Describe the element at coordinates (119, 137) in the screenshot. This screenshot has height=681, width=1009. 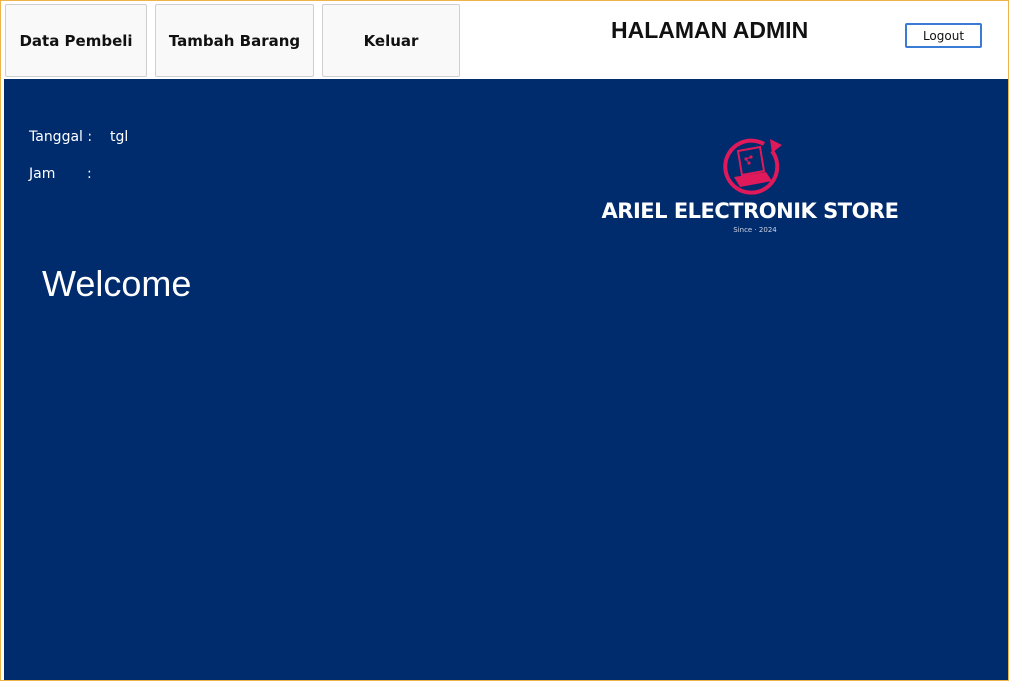
I see `tanggal-value: tgl` at that location.